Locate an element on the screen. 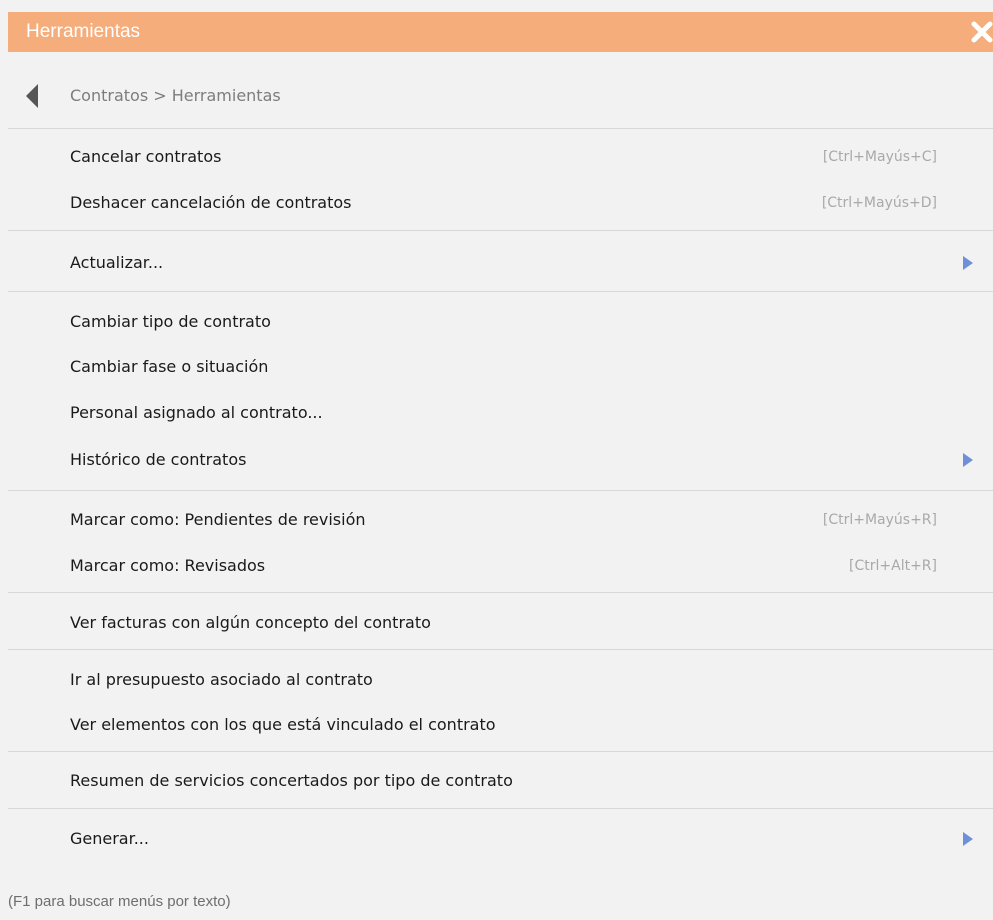 The width and height of the screenshot is (993, 920). back-arrow-icon is located at coordinates (33, 96).